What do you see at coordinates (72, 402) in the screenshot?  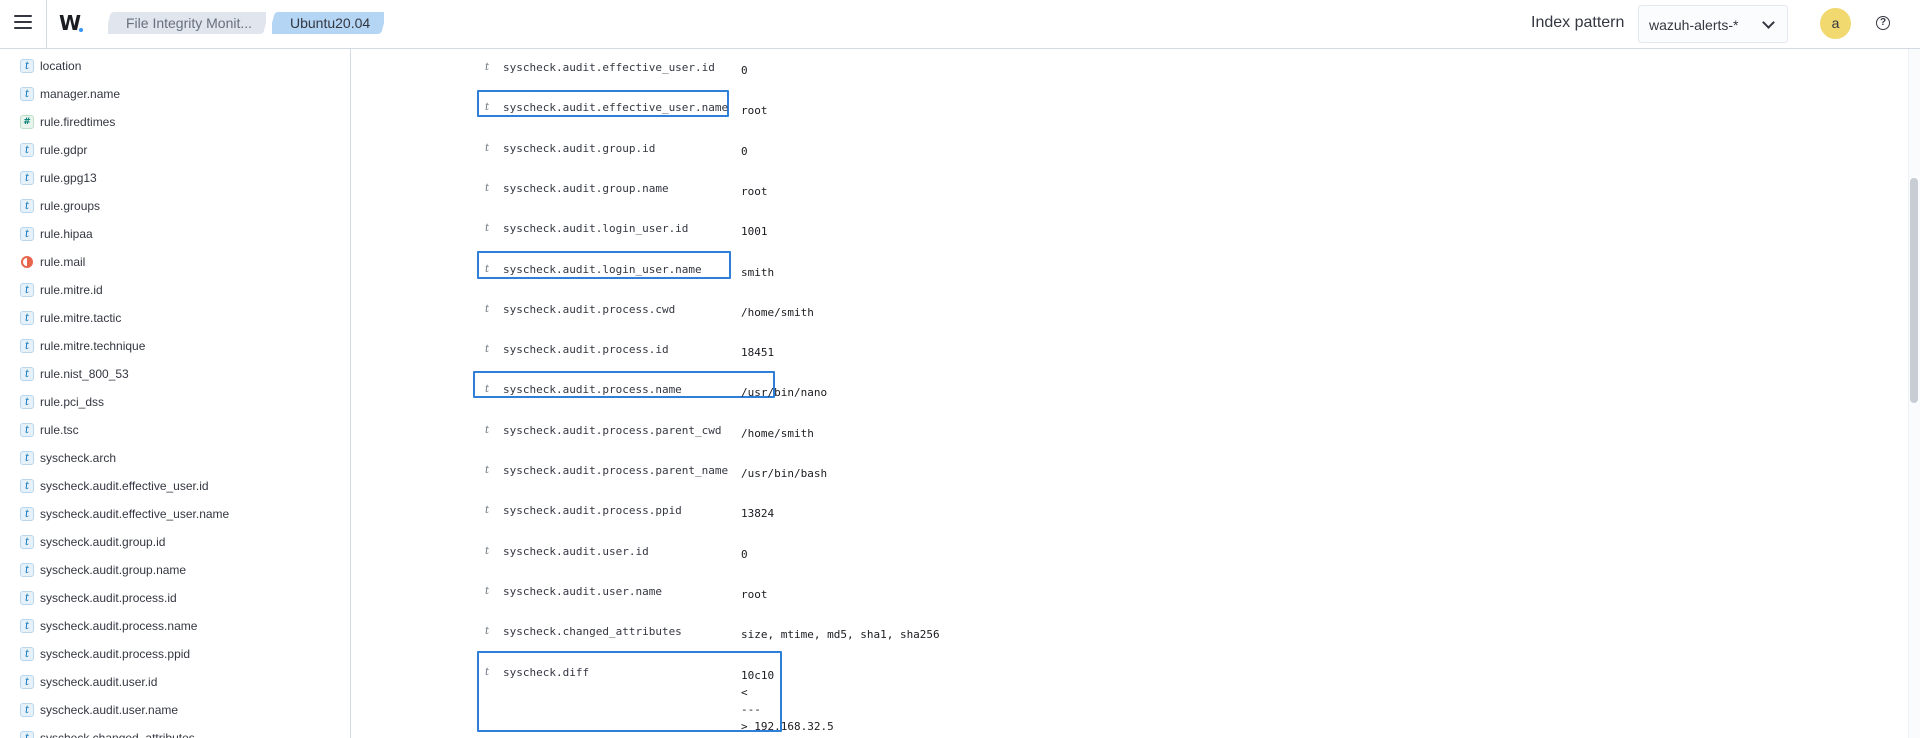 I see `sidebar-field-label: rule.pci_dss` at bounding box center [72, 402].